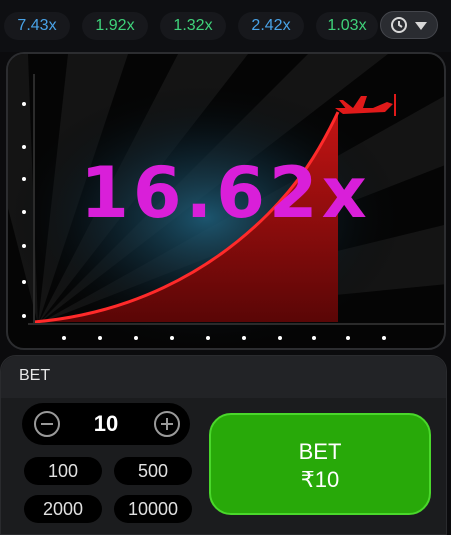  I want to click on history-value: 1.92x, so click(115, 25).